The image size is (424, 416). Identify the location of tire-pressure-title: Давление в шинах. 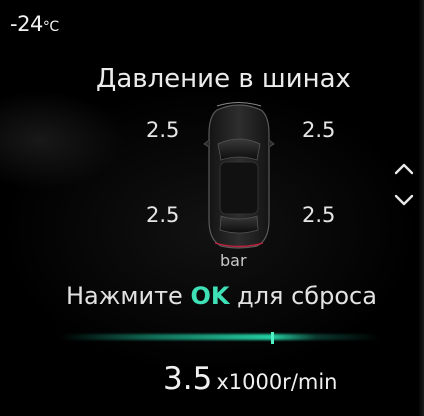
(223, 79).